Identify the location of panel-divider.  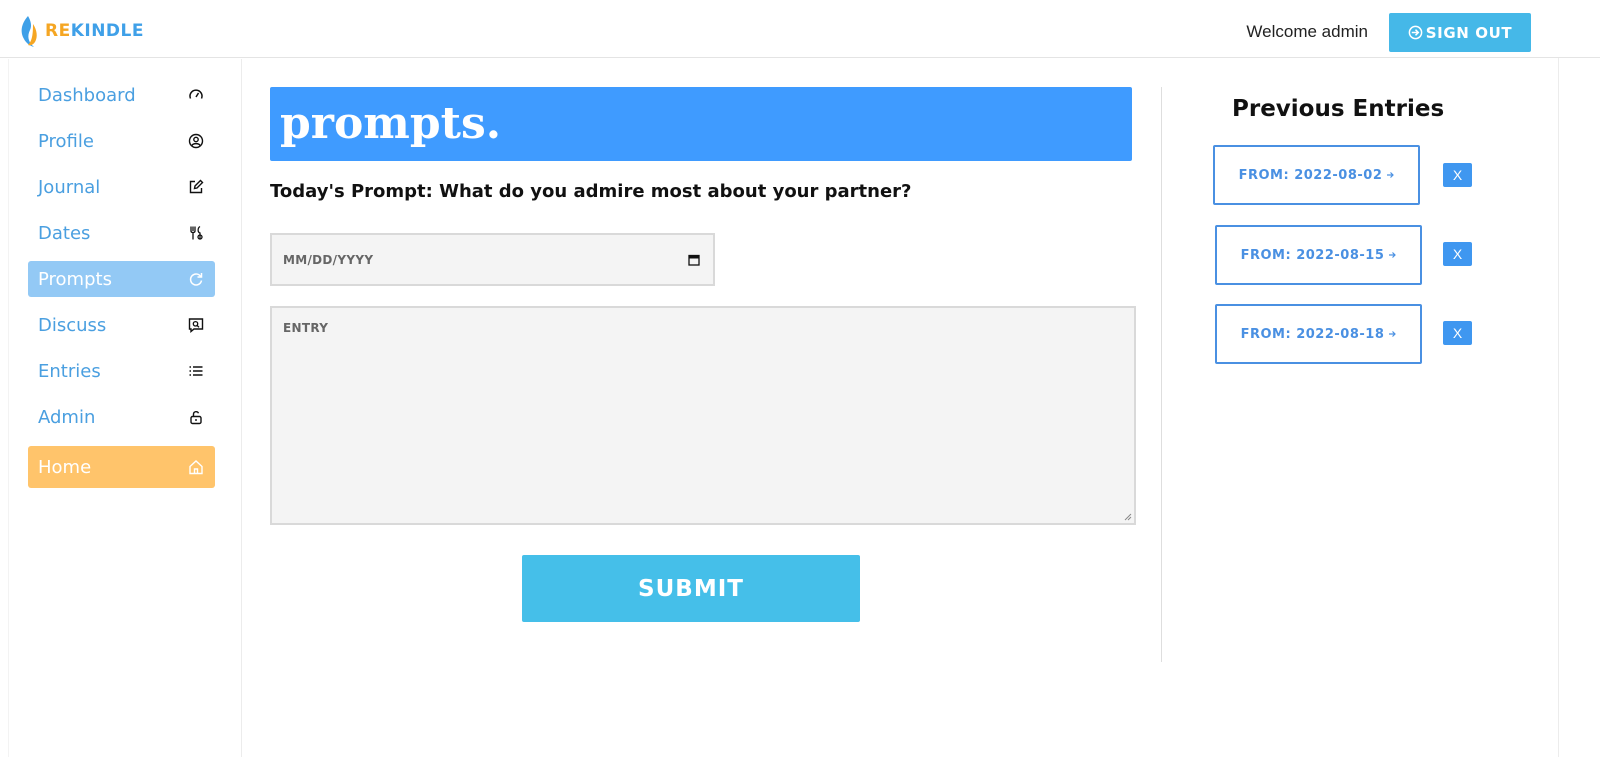
(1161, 374).